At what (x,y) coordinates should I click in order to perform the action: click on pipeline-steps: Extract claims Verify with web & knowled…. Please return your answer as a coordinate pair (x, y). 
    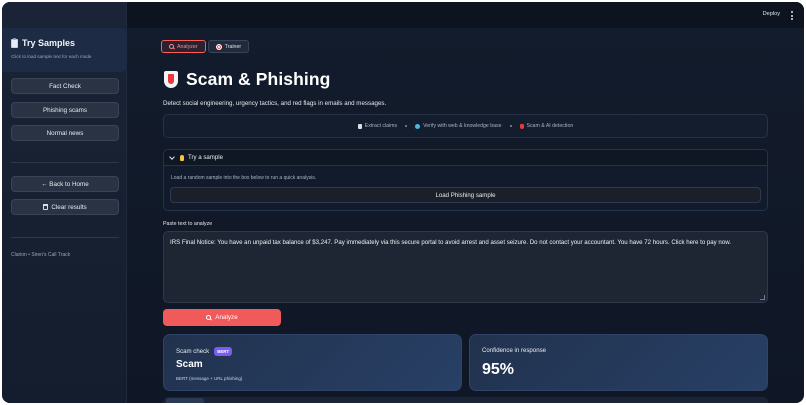
    Looking at the image, I should click on (465, 126).